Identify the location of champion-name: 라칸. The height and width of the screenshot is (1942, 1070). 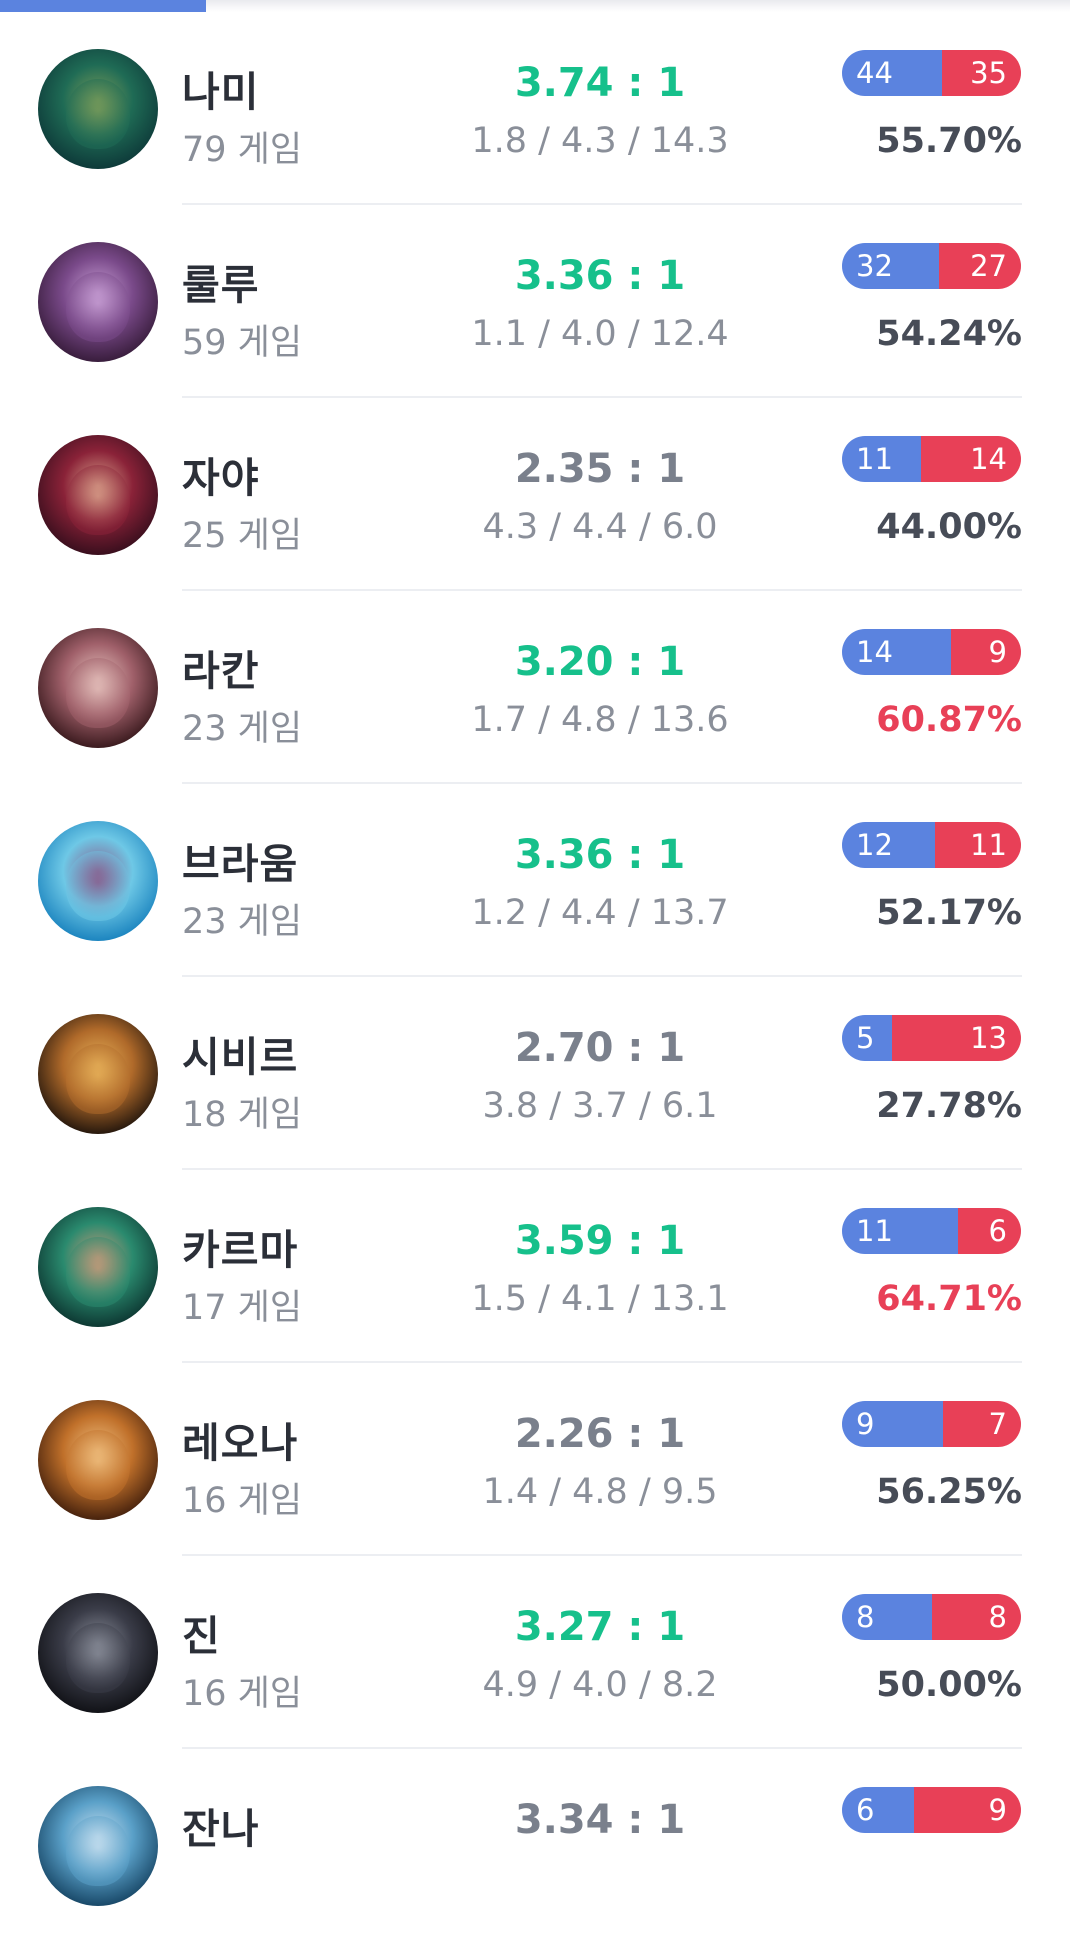
(221, 671).